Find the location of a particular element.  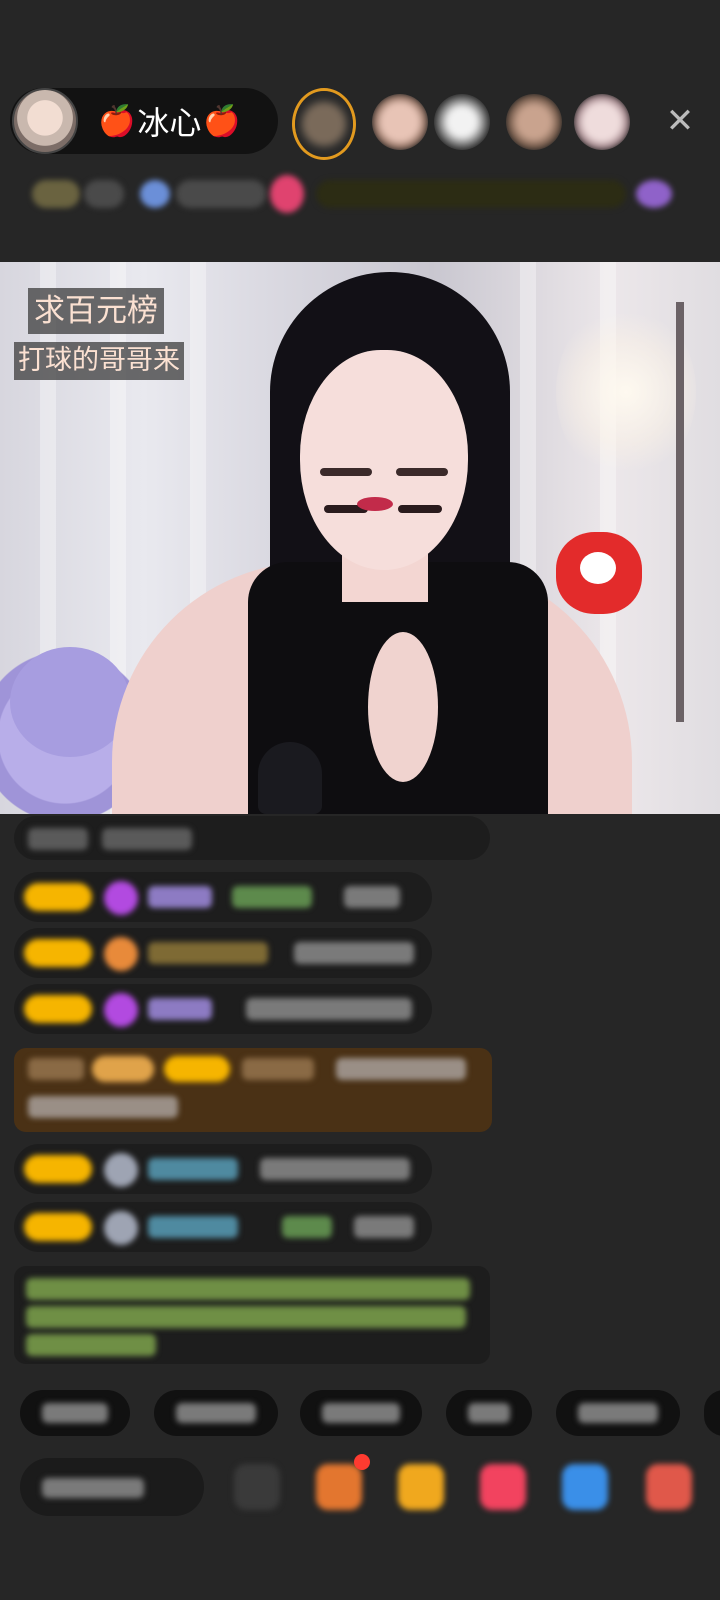

host-avatar is located at coordinates (45, 121).